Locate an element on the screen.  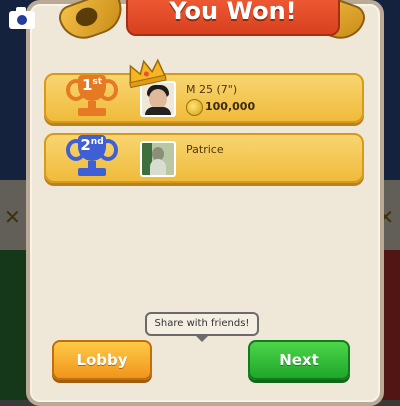
rank-label: 1st is located at coordinates (92, 85).